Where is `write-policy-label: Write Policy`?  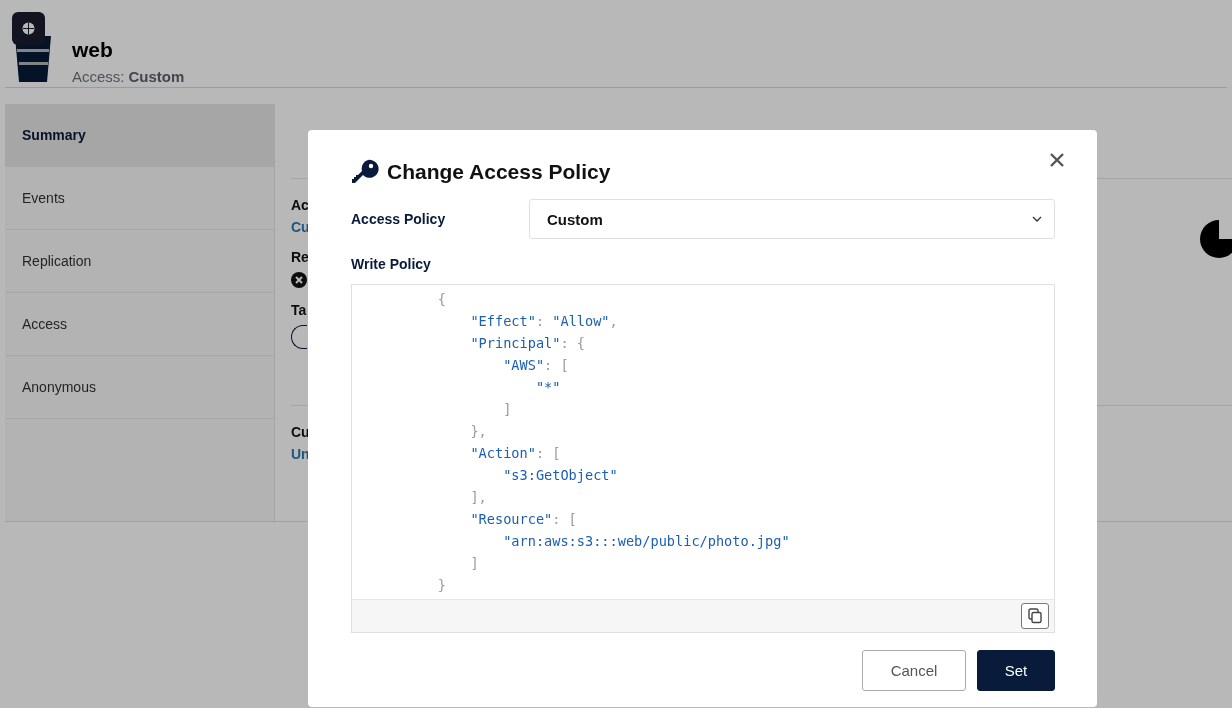
write-policy-label: Write Policy is located at coordinates (391, 264).